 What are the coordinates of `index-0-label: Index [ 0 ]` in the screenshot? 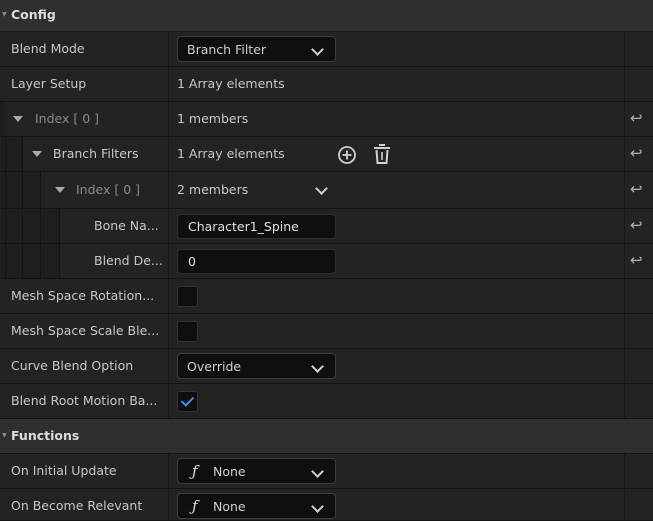 It's located at (67, 118).